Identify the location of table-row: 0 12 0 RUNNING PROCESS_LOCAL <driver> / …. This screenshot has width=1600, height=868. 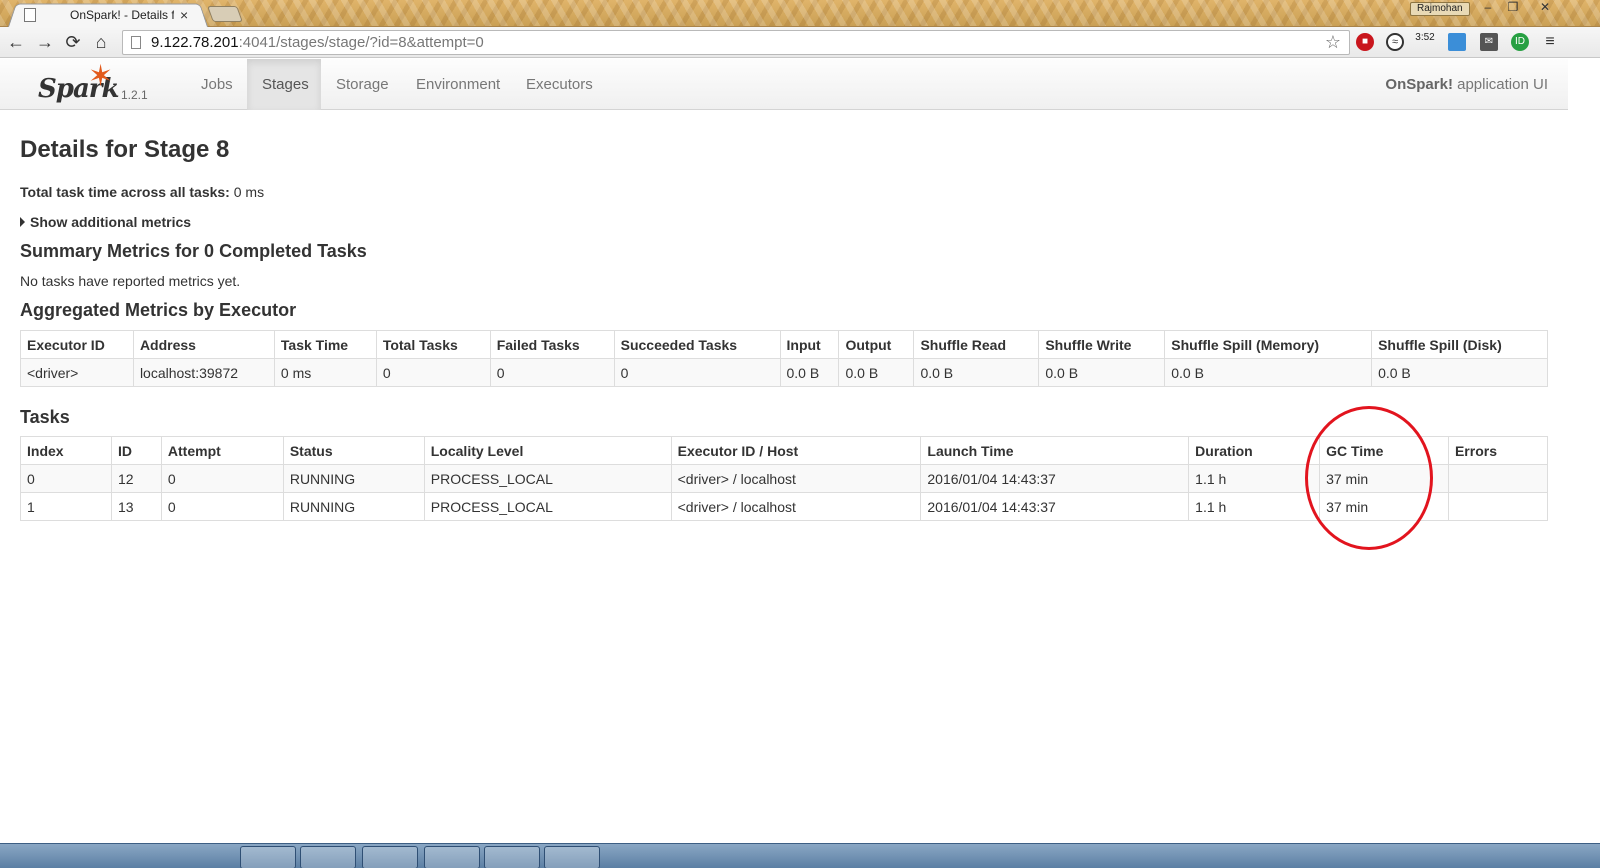
(784, 478).